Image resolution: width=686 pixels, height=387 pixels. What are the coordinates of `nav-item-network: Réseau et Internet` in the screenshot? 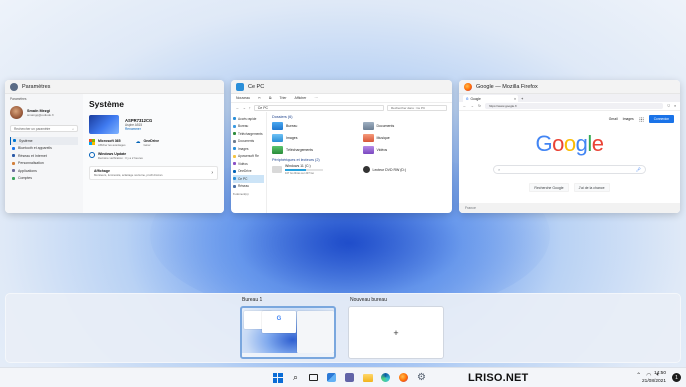 It's located at (44, 156).